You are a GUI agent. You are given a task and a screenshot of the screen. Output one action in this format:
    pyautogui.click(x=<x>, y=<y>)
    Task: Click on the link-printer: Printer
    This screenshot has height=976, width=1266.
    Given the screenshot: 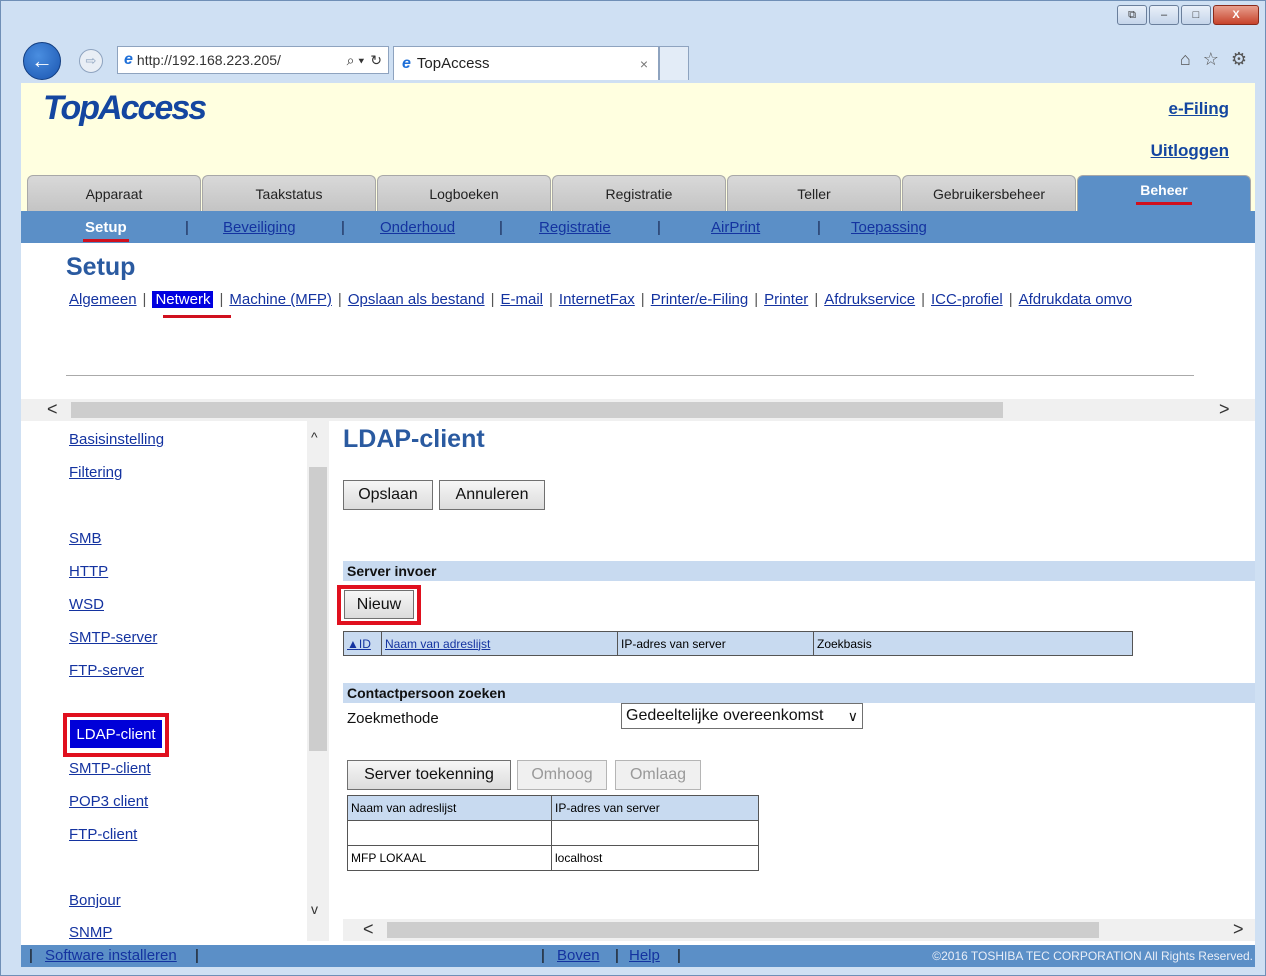 What is the action you would take?
    pyautogui.click(x=786, y=299)
    